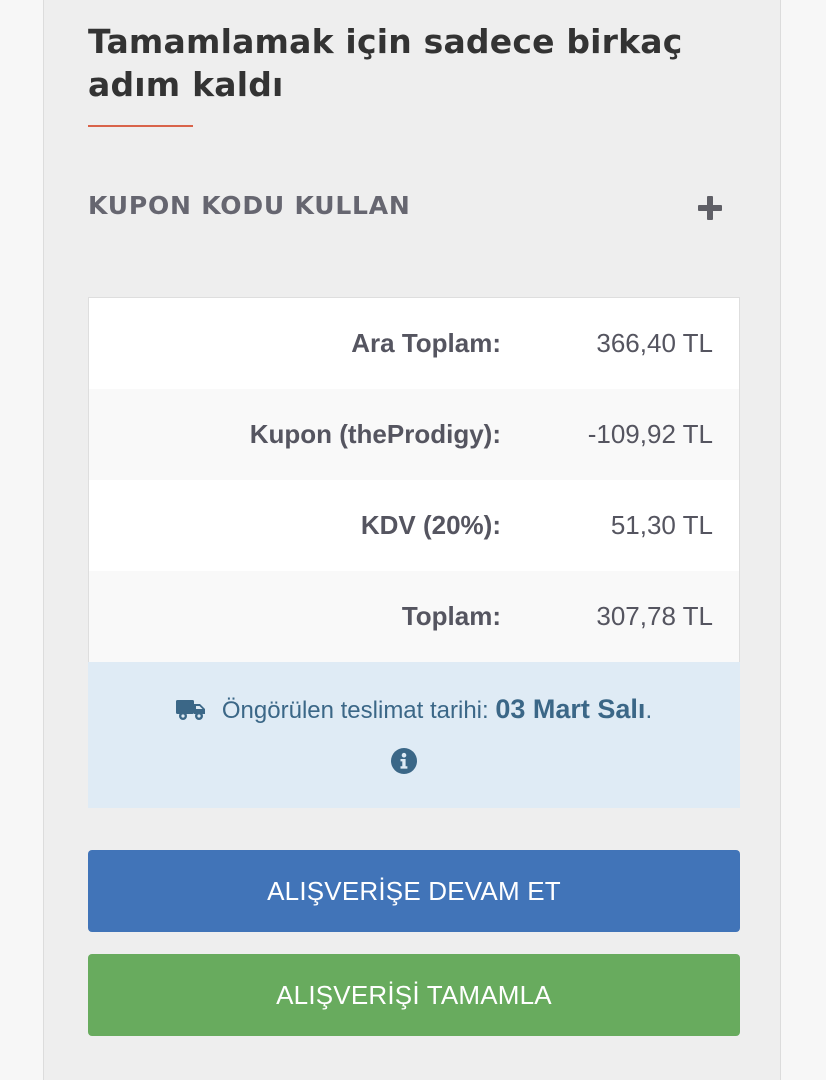 This screenshot has height=1080, width=826. I want to click on total-row: Toplam: 307,78 TL, so click(414, 616).